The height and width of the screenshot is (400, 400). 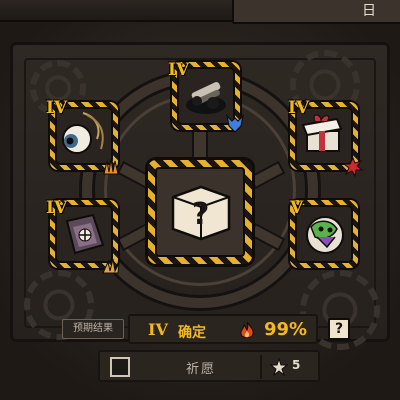 I want to click on result-label: 确定, so click(x=192, y=333).